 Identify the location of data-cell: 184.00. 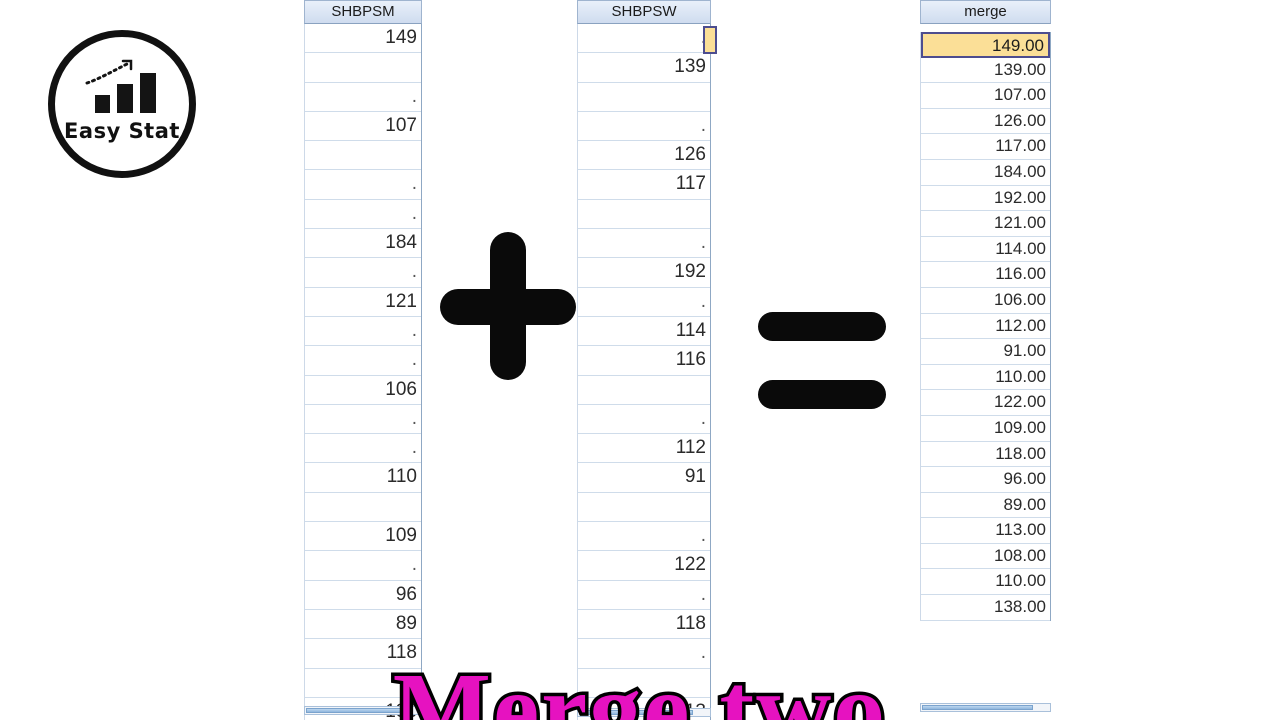
(985, 172).